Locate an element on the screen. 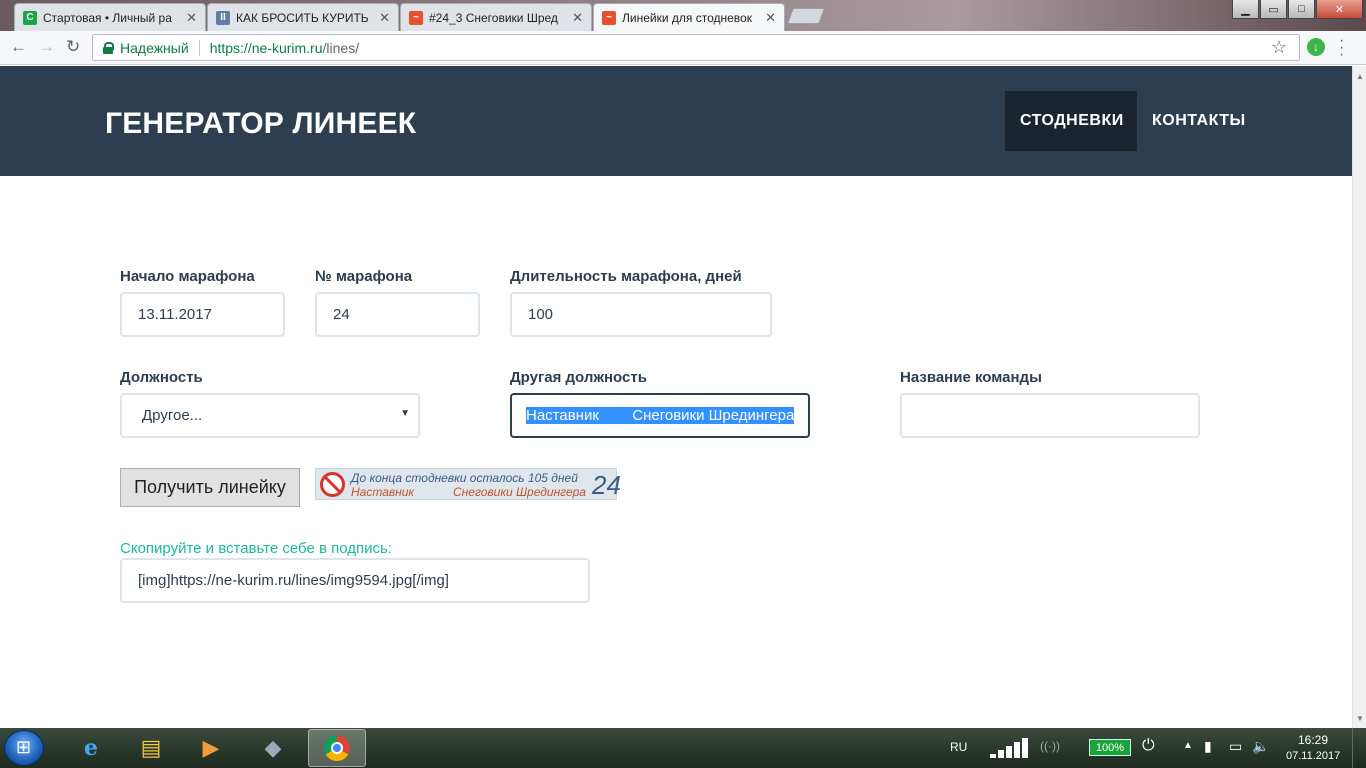  scroll-up-arrow-icon: ▲ is located at coordinates (1360, 76).